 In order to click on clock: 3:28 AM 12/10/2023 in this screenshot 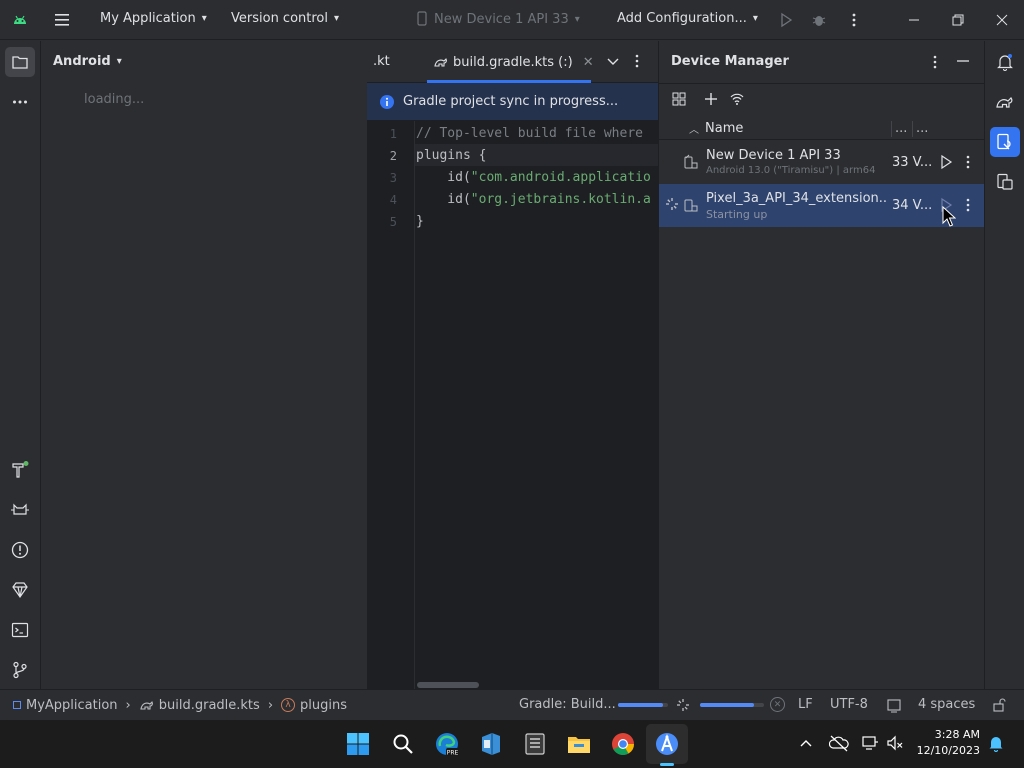, I will do `click(947, 743)`.